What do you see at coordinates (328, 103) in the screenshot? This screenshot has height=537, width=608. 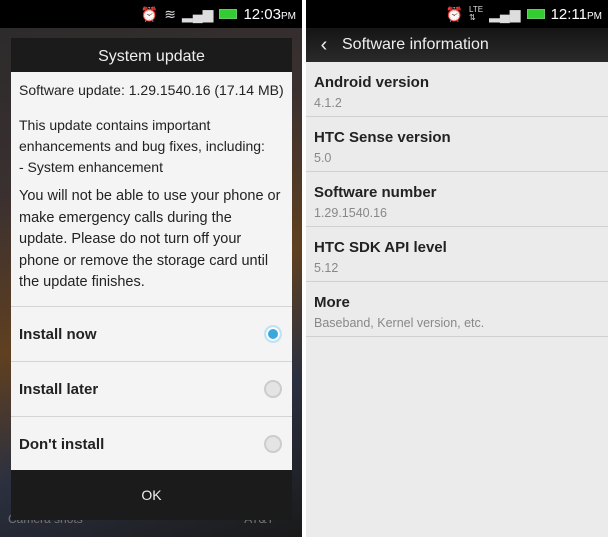 I see `item-value: 4.1.2` at bounding box center [328, 103].